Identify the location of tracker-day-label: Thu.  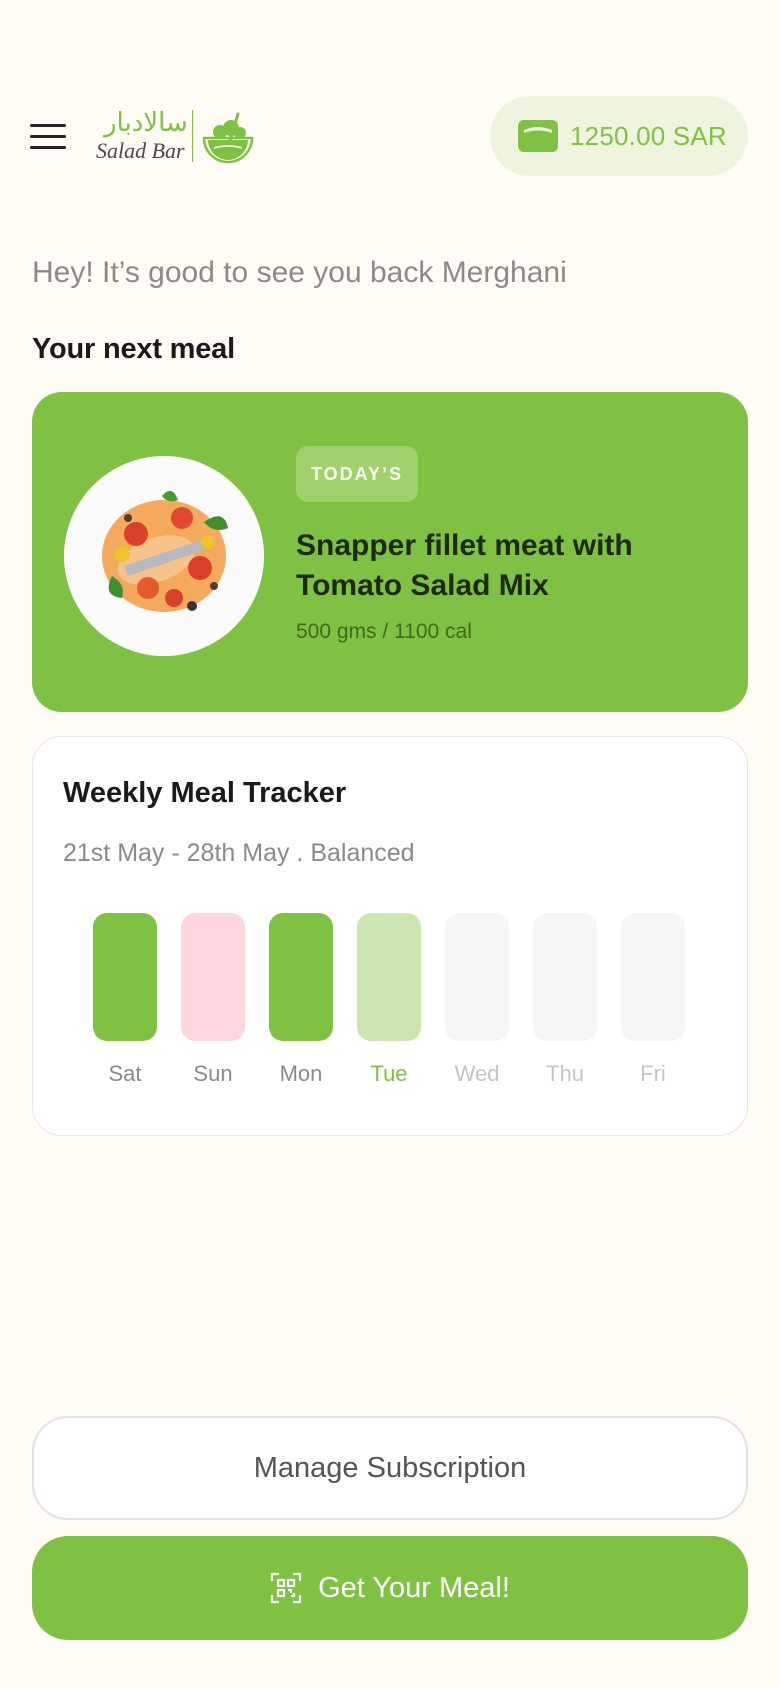
(565, 1073).